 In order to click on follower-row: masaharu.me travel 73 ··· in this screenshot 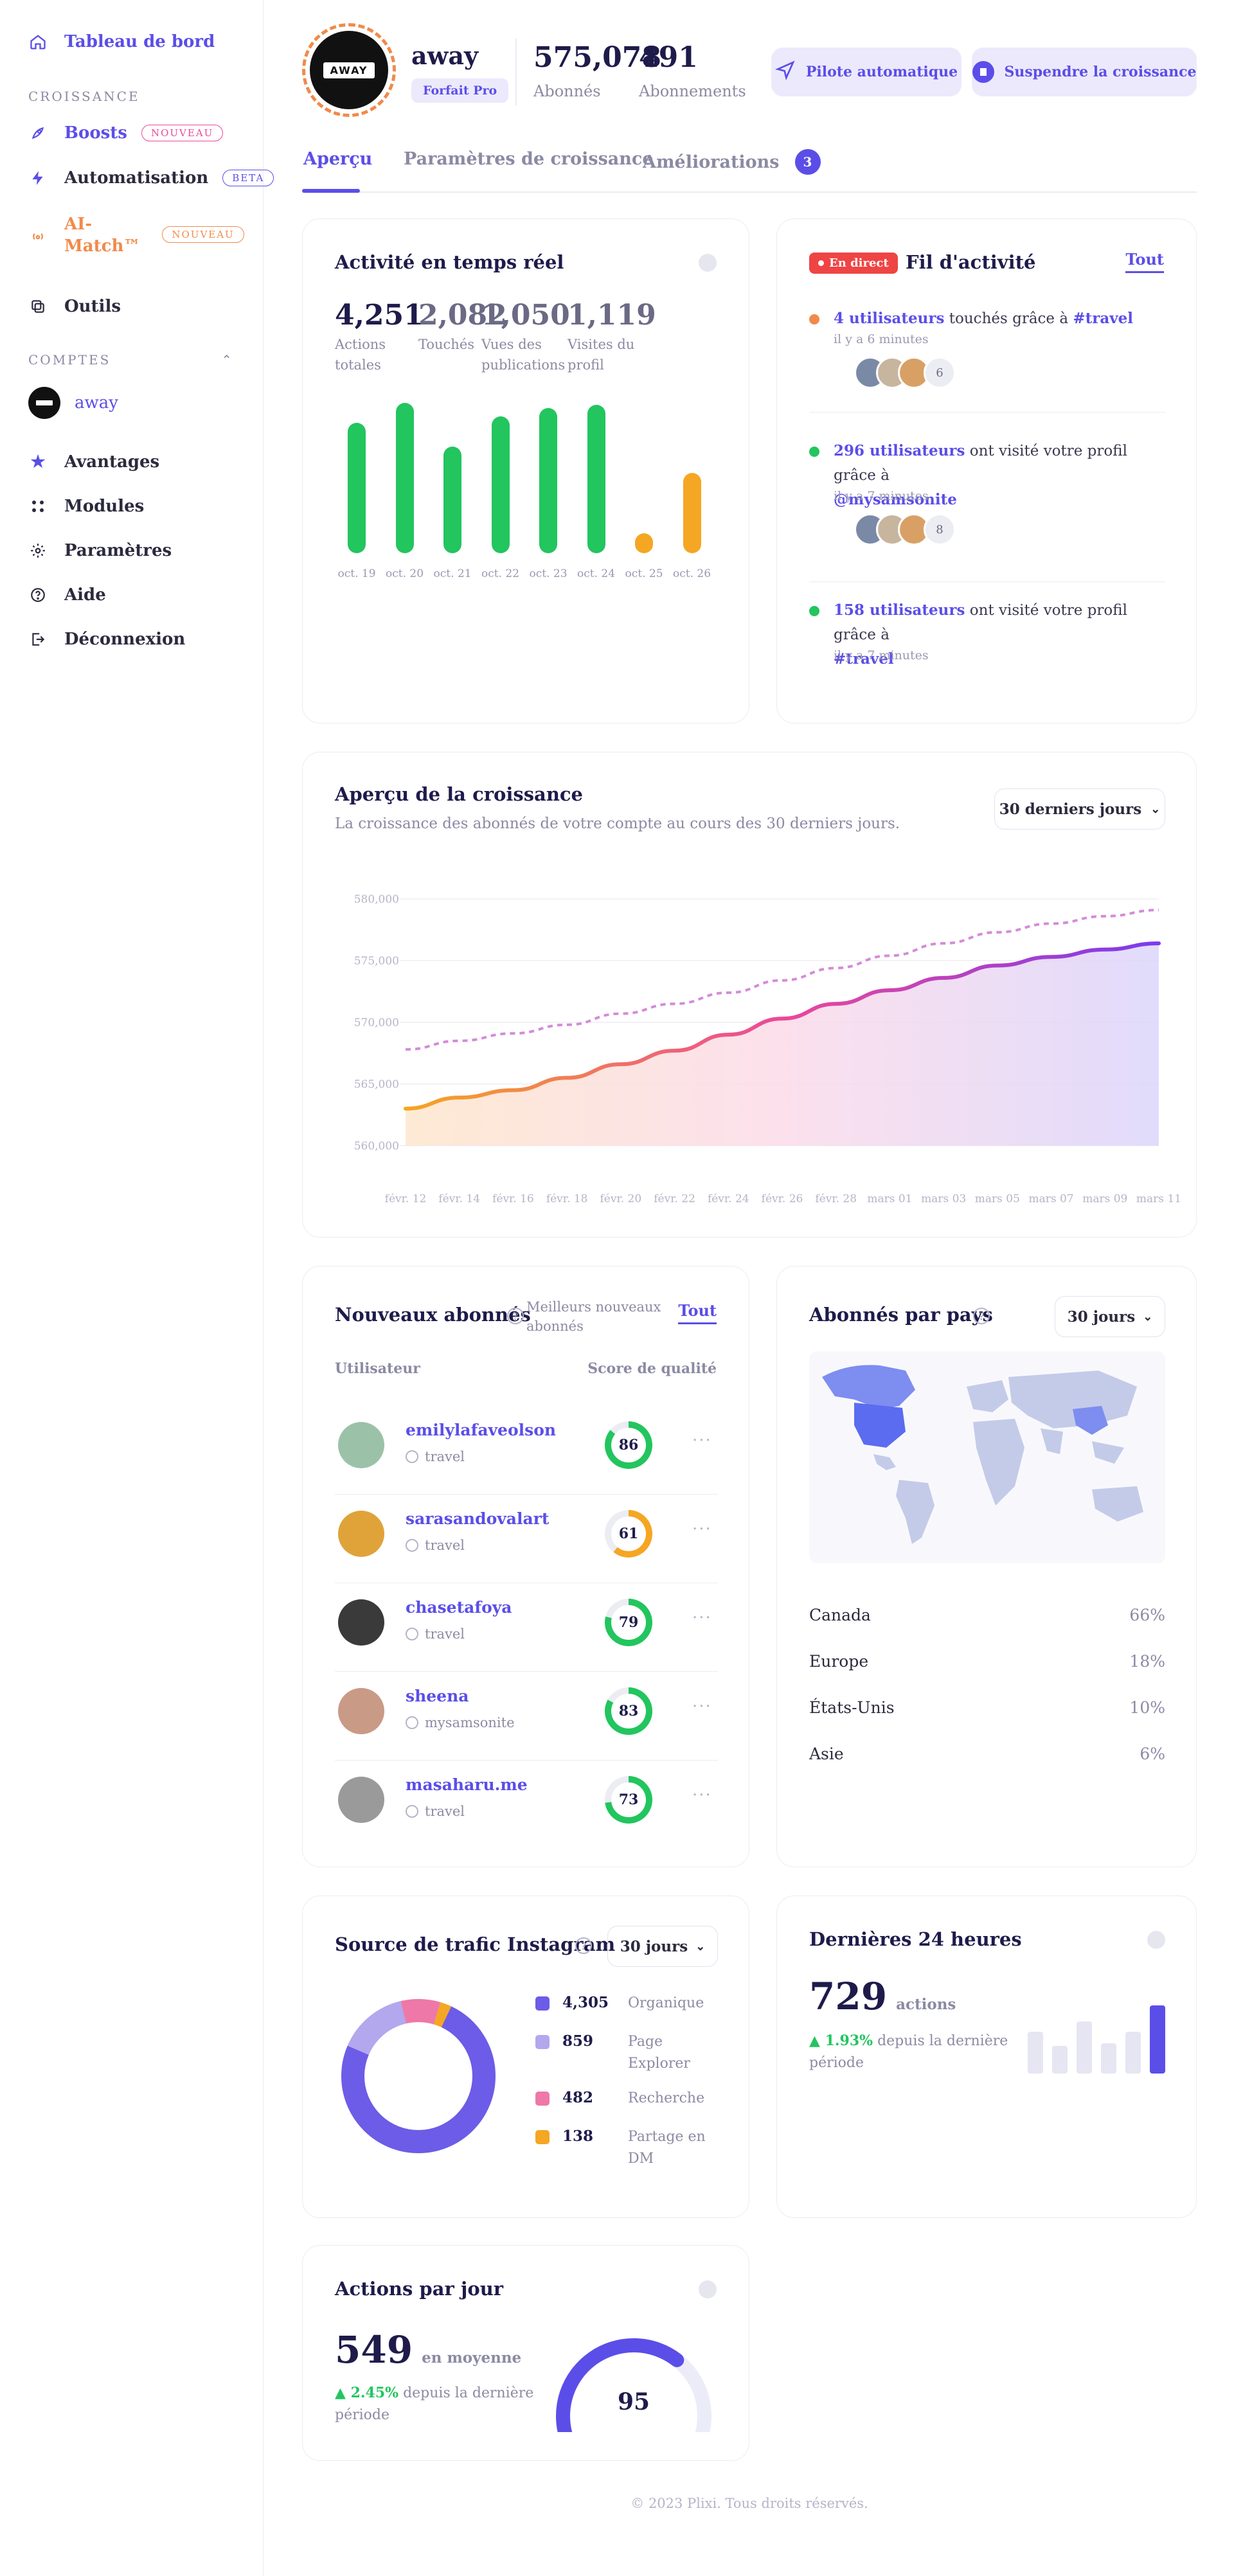, I will do `click(526, 1806)`.